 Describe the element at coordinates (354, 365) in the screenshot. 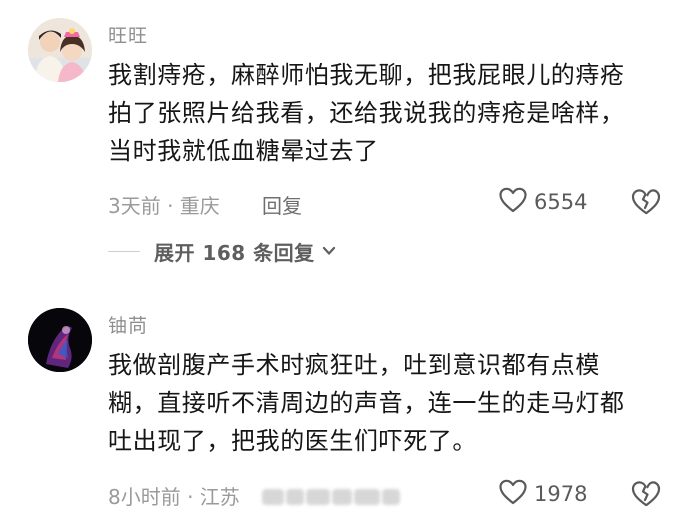

I see `comment-text-line: 我做剖腹产手术时疯狂吐，吐到意识都有点模` at that location.